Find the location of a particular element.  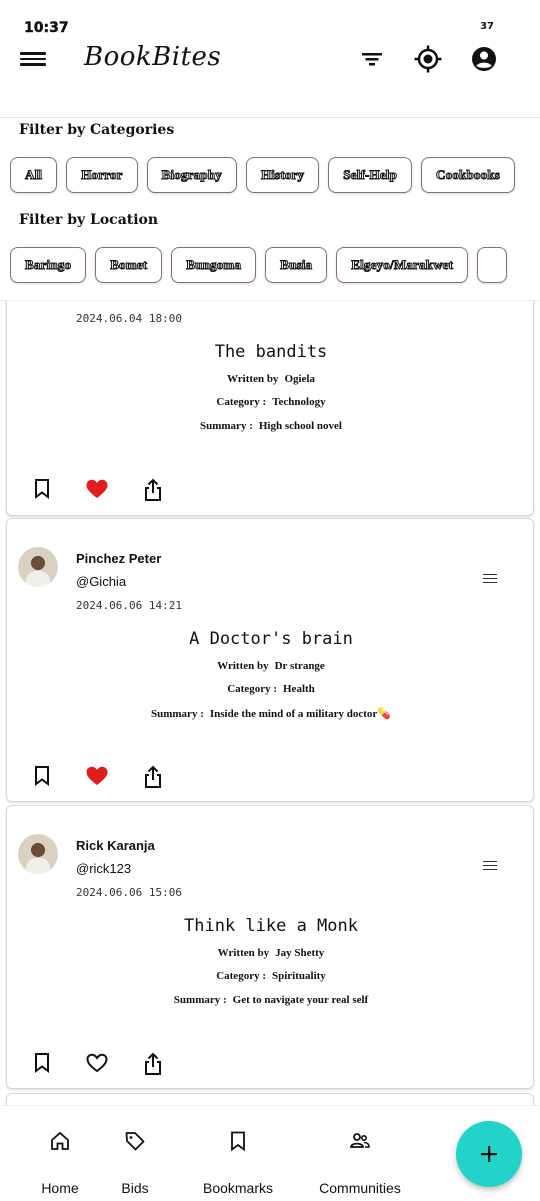

nav-bookmarks-label: Bookmarks is located at coordinates (238, 1188).